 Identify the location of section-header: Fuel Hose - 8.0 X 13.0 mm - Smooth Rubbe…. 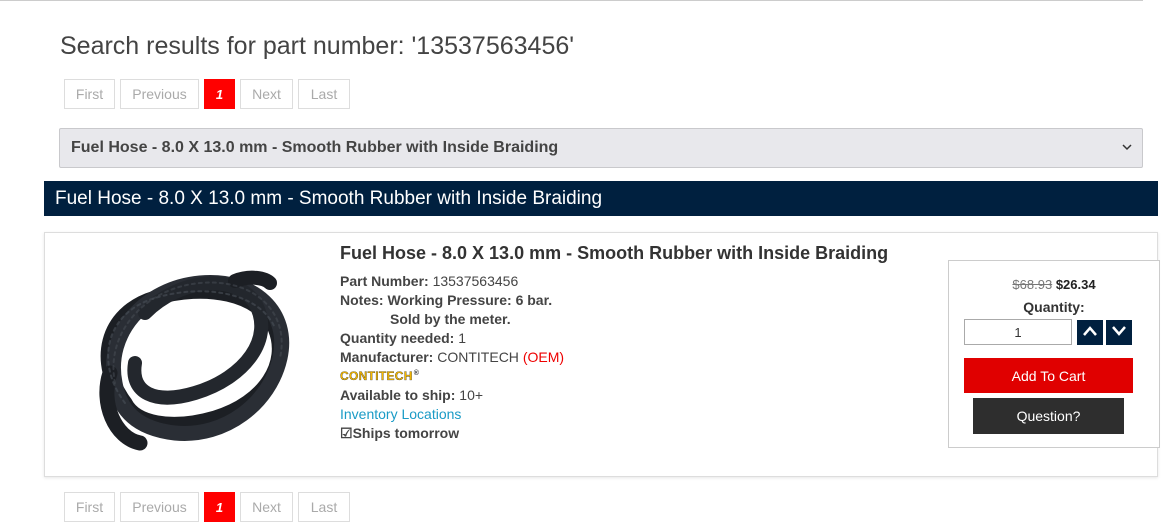
(601, 198).